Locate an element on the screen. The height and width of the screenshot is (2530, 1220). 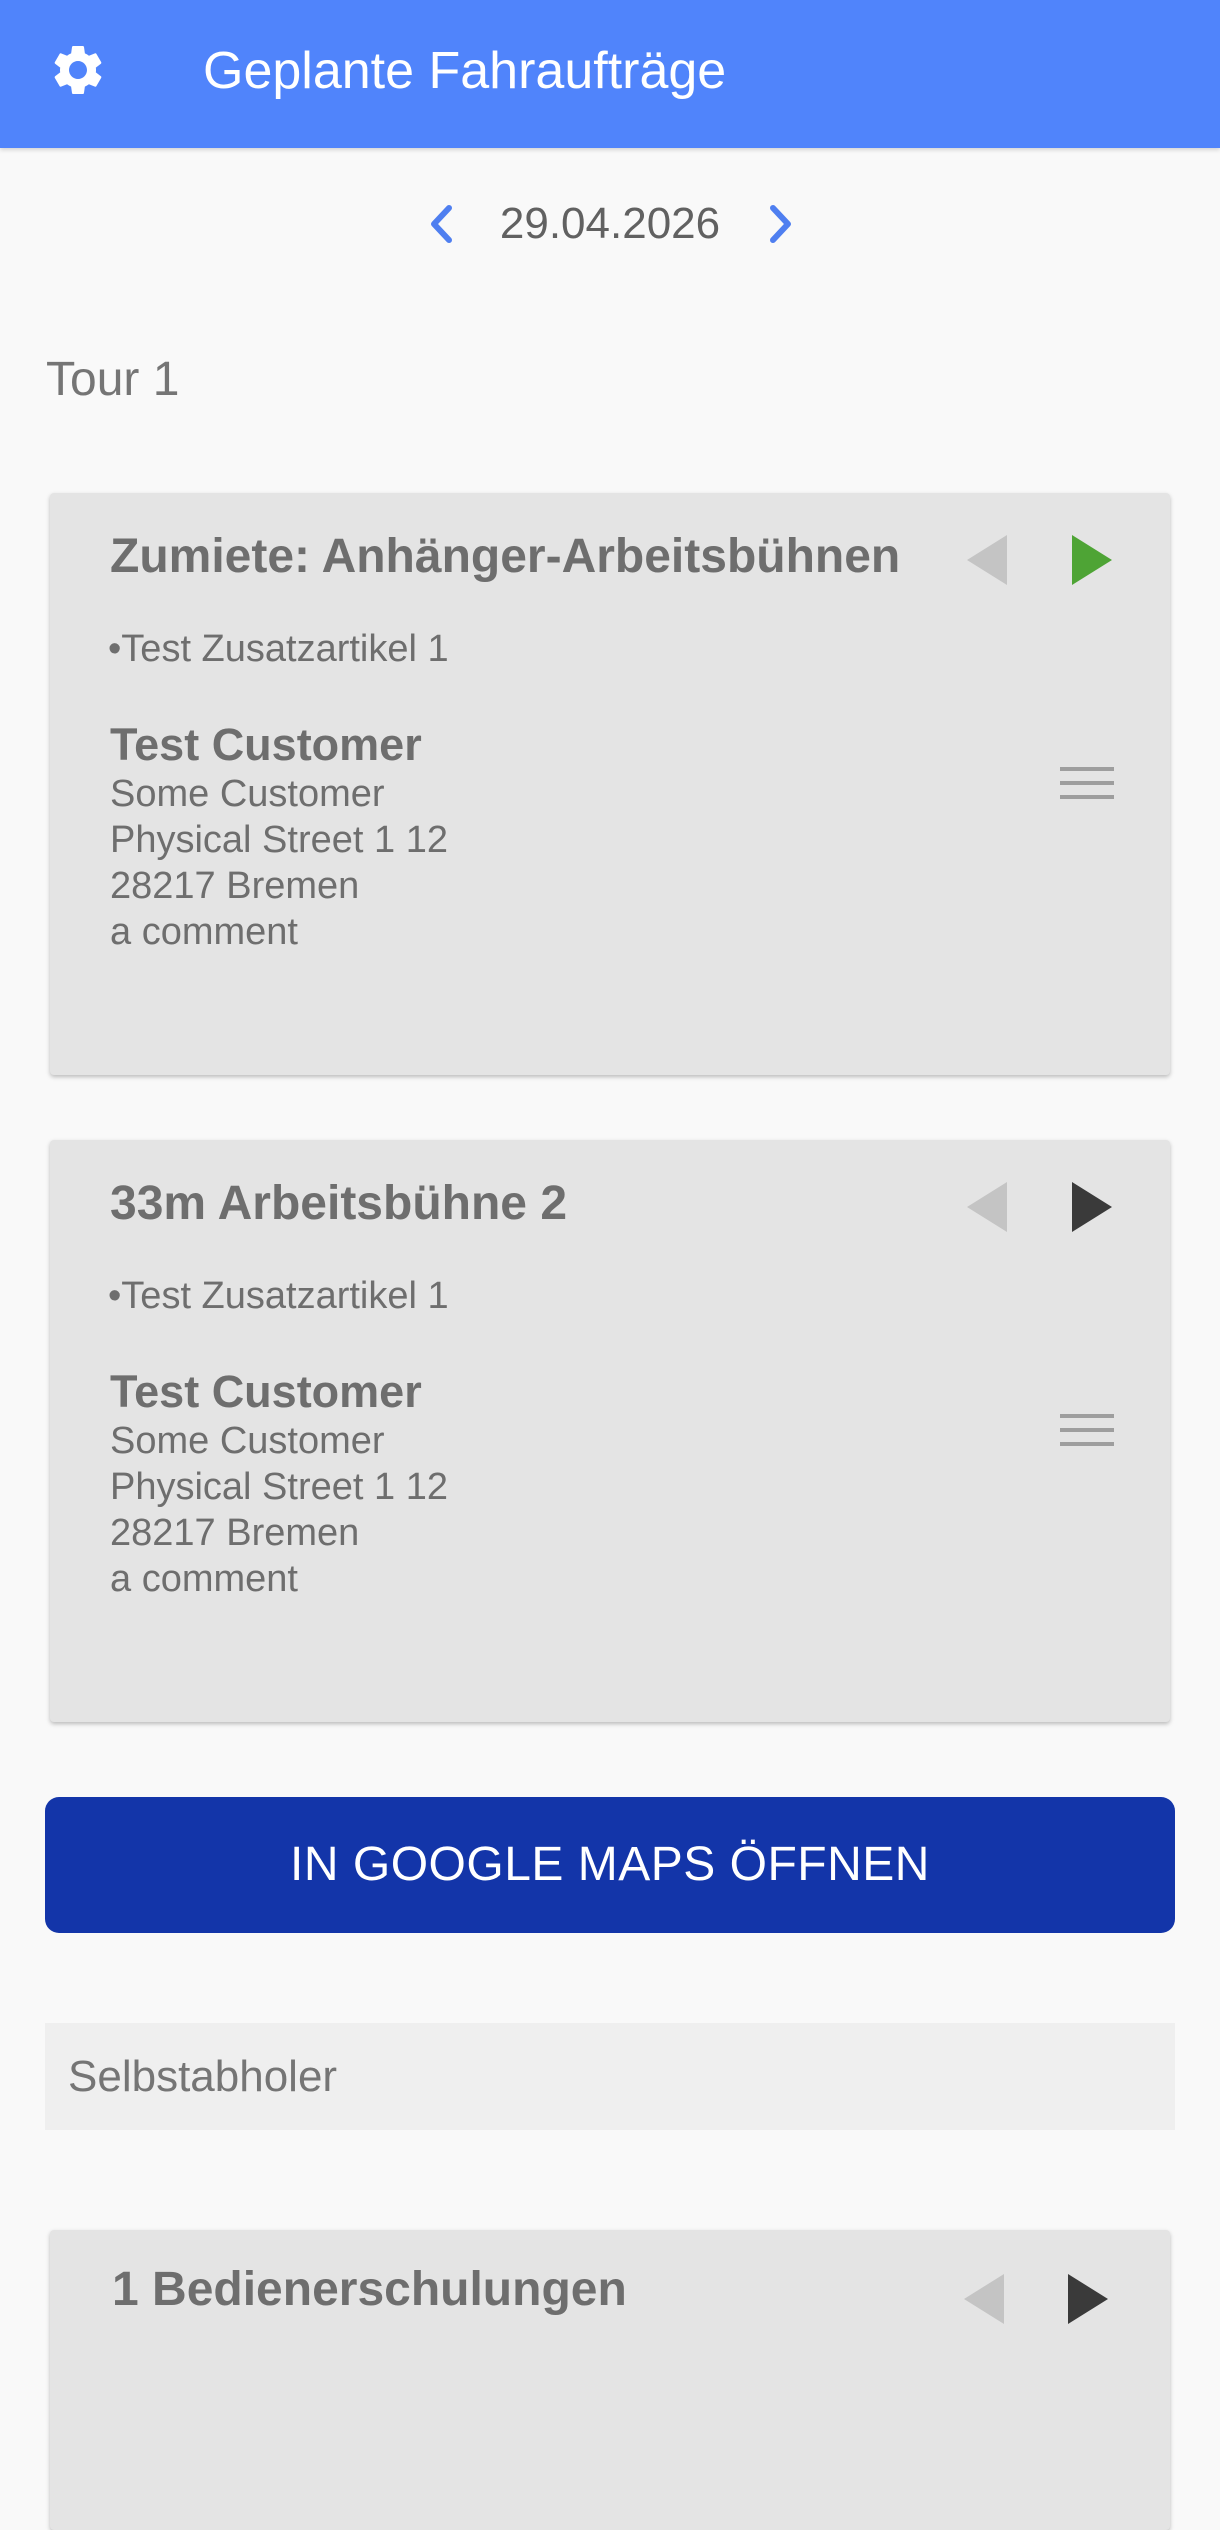
current-date: 29.04.2026 is located at coordinates (610, 224).